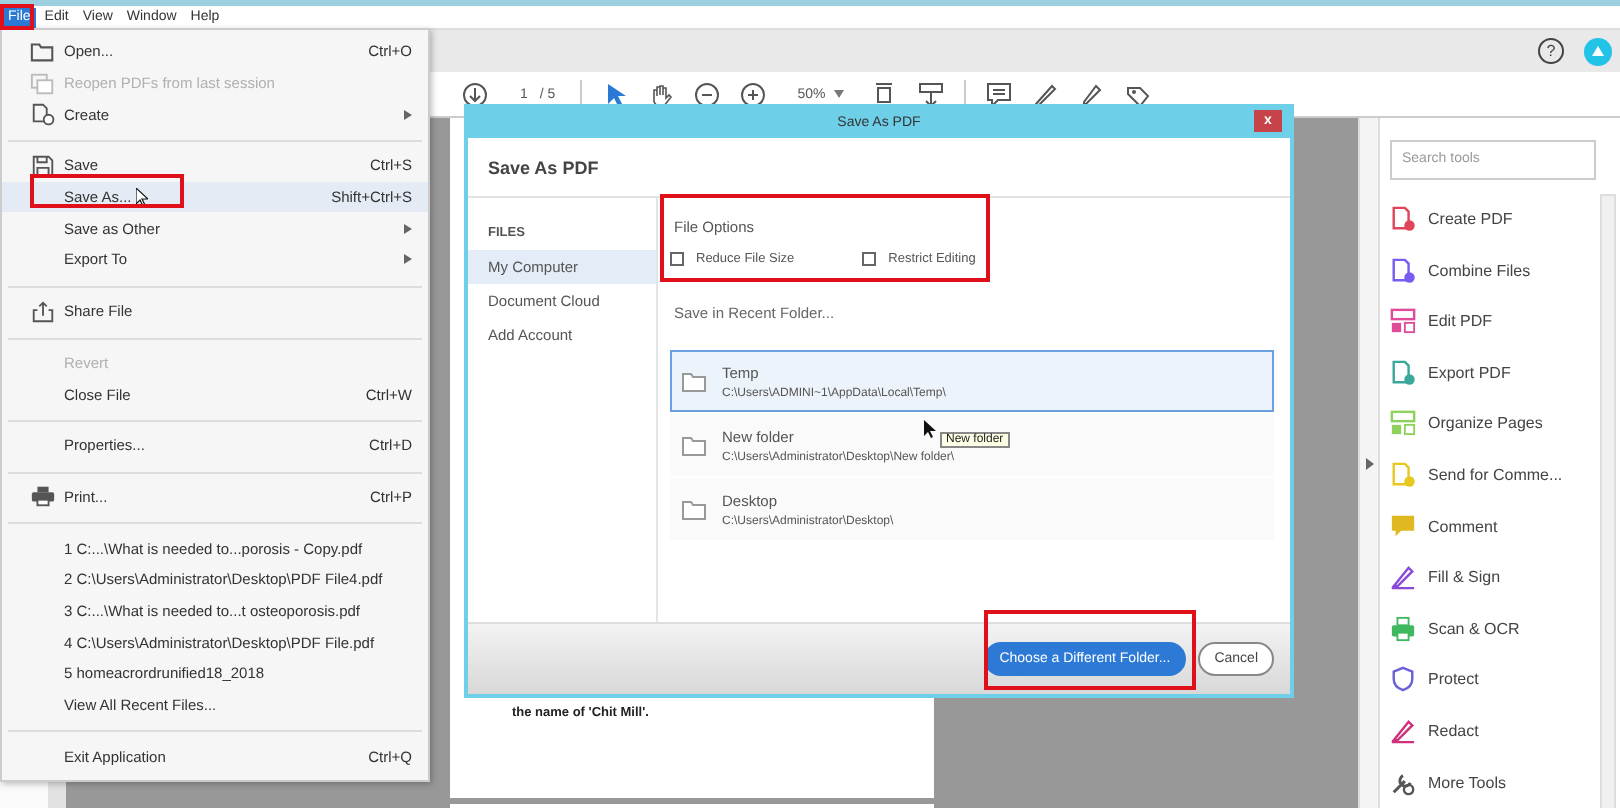  I want to click on wrench-icon, so click(1403, 782).